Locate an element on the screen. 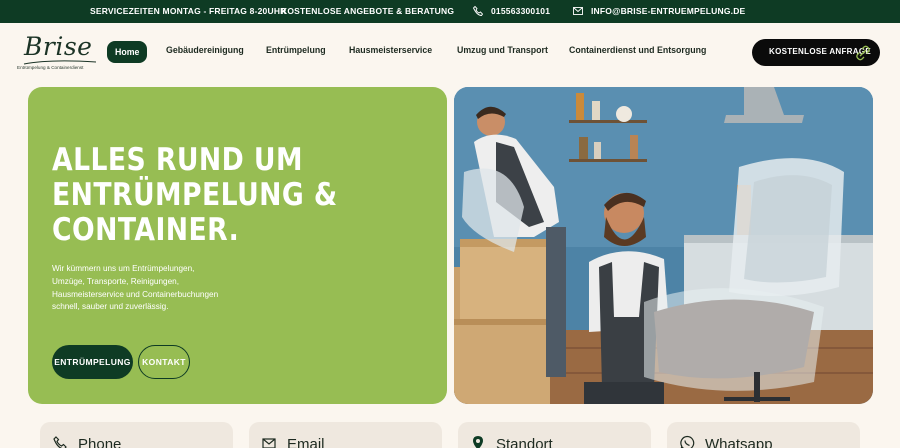 This screenshot has height=448, width=900. free-request-button: KOSTENLOSE ANFRAGE is located at coordinates (816, 52).